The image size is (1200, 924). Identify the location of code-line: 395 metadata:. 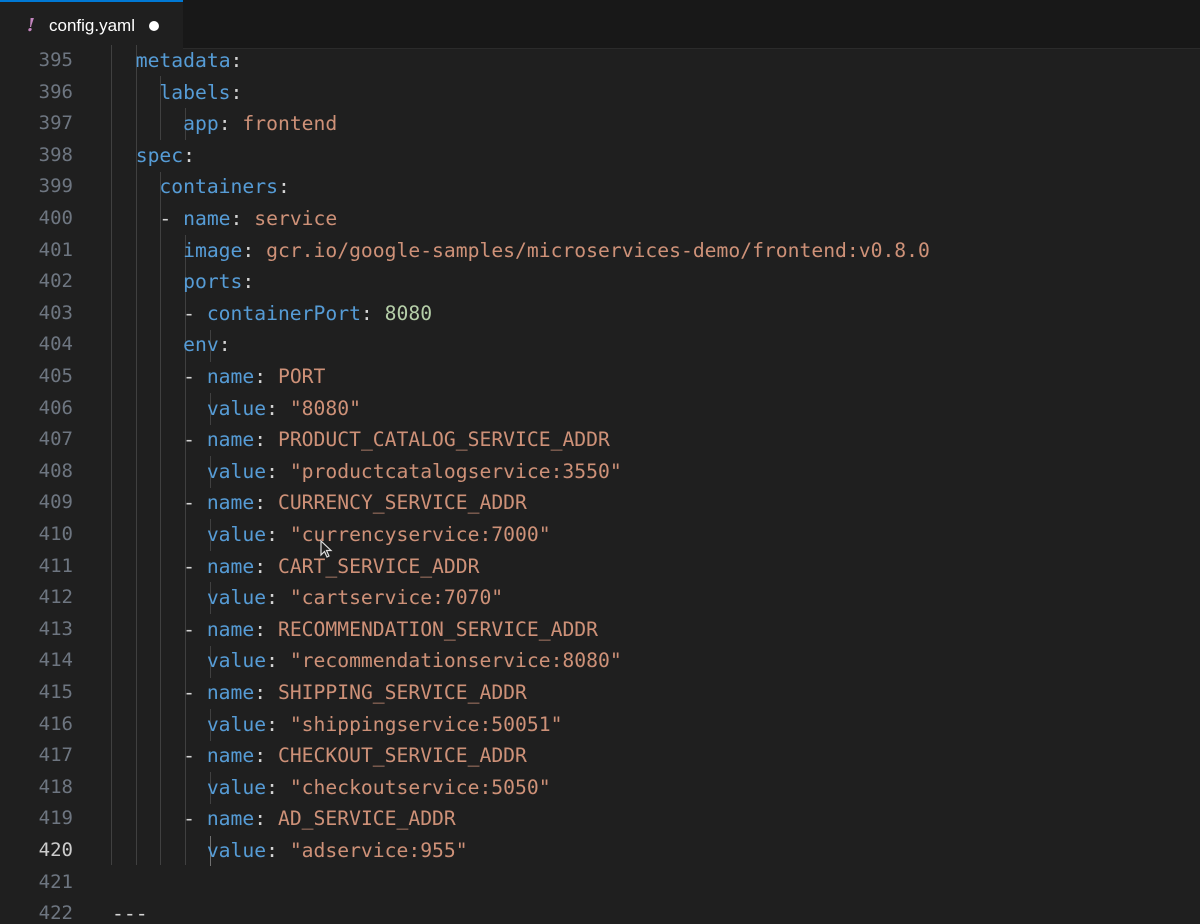
(600, 61).